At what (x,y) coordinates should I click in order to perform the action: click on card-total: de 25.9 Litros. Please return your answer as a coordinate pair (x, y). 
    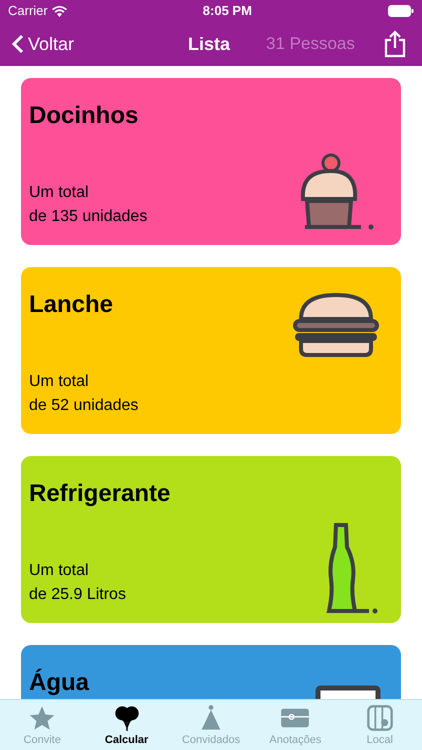
    Looking at the image, I should click on (78, 595).